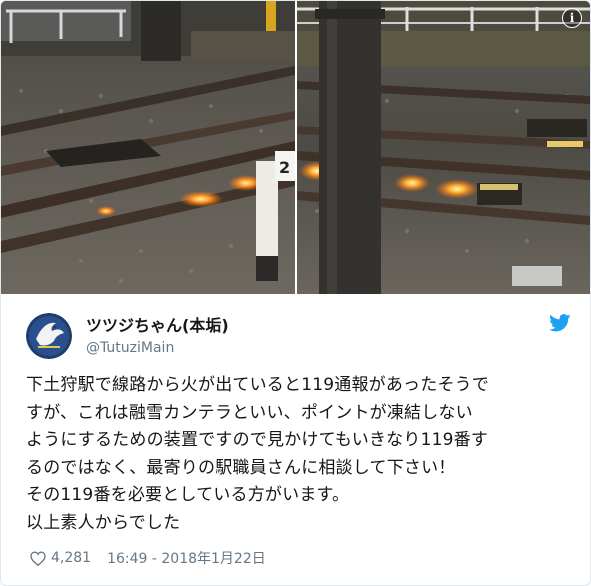 The height and width of the screenshot is (586, 591). What do you see at coordinates (103, 522) in the screenshot?
I see `tweet-text-line: 以上素人からでした` at bounding box center [103, 522].